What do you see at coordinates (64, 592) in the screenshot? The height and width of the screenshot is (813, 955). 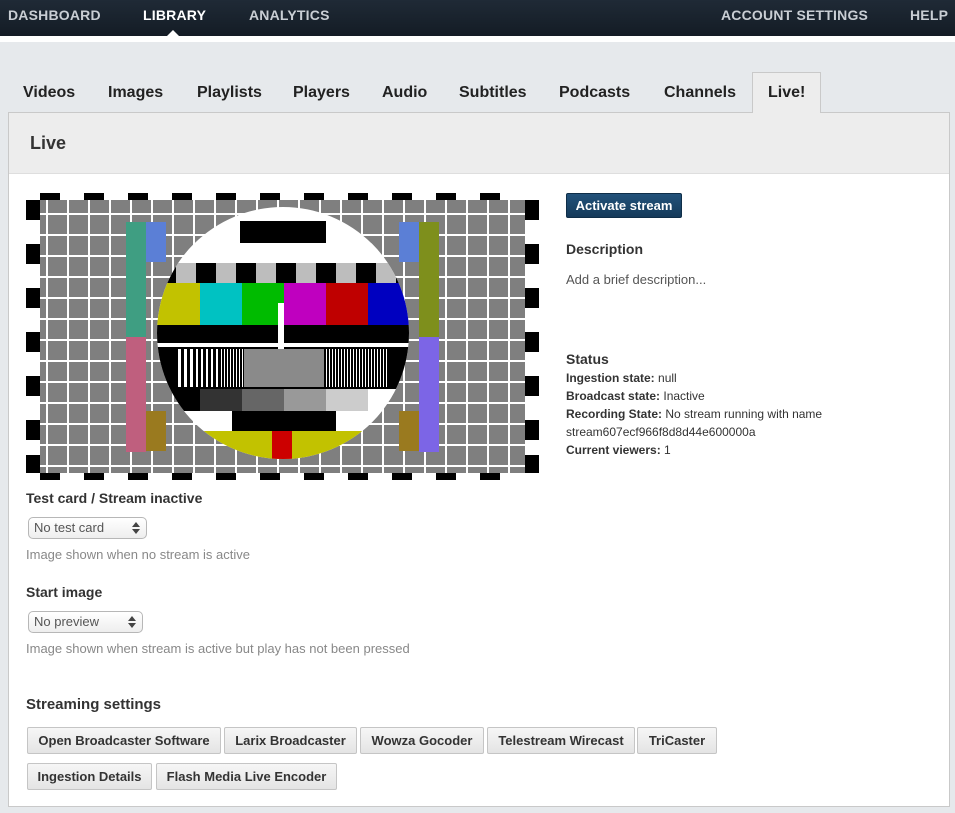 I see `start-image-label: Start image` at bounding box center [64, 592].